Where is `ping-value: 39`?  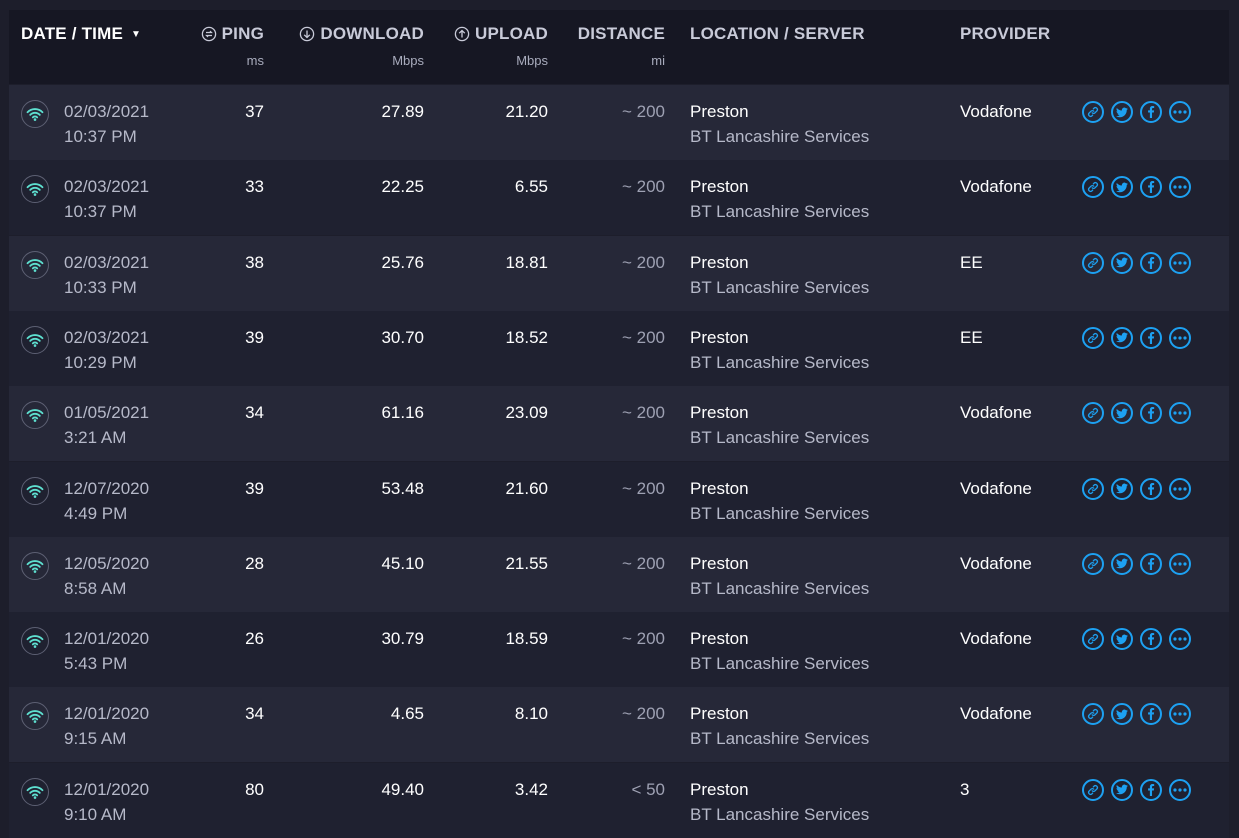
ping-value: 39 is located at coordinates (254, 337).